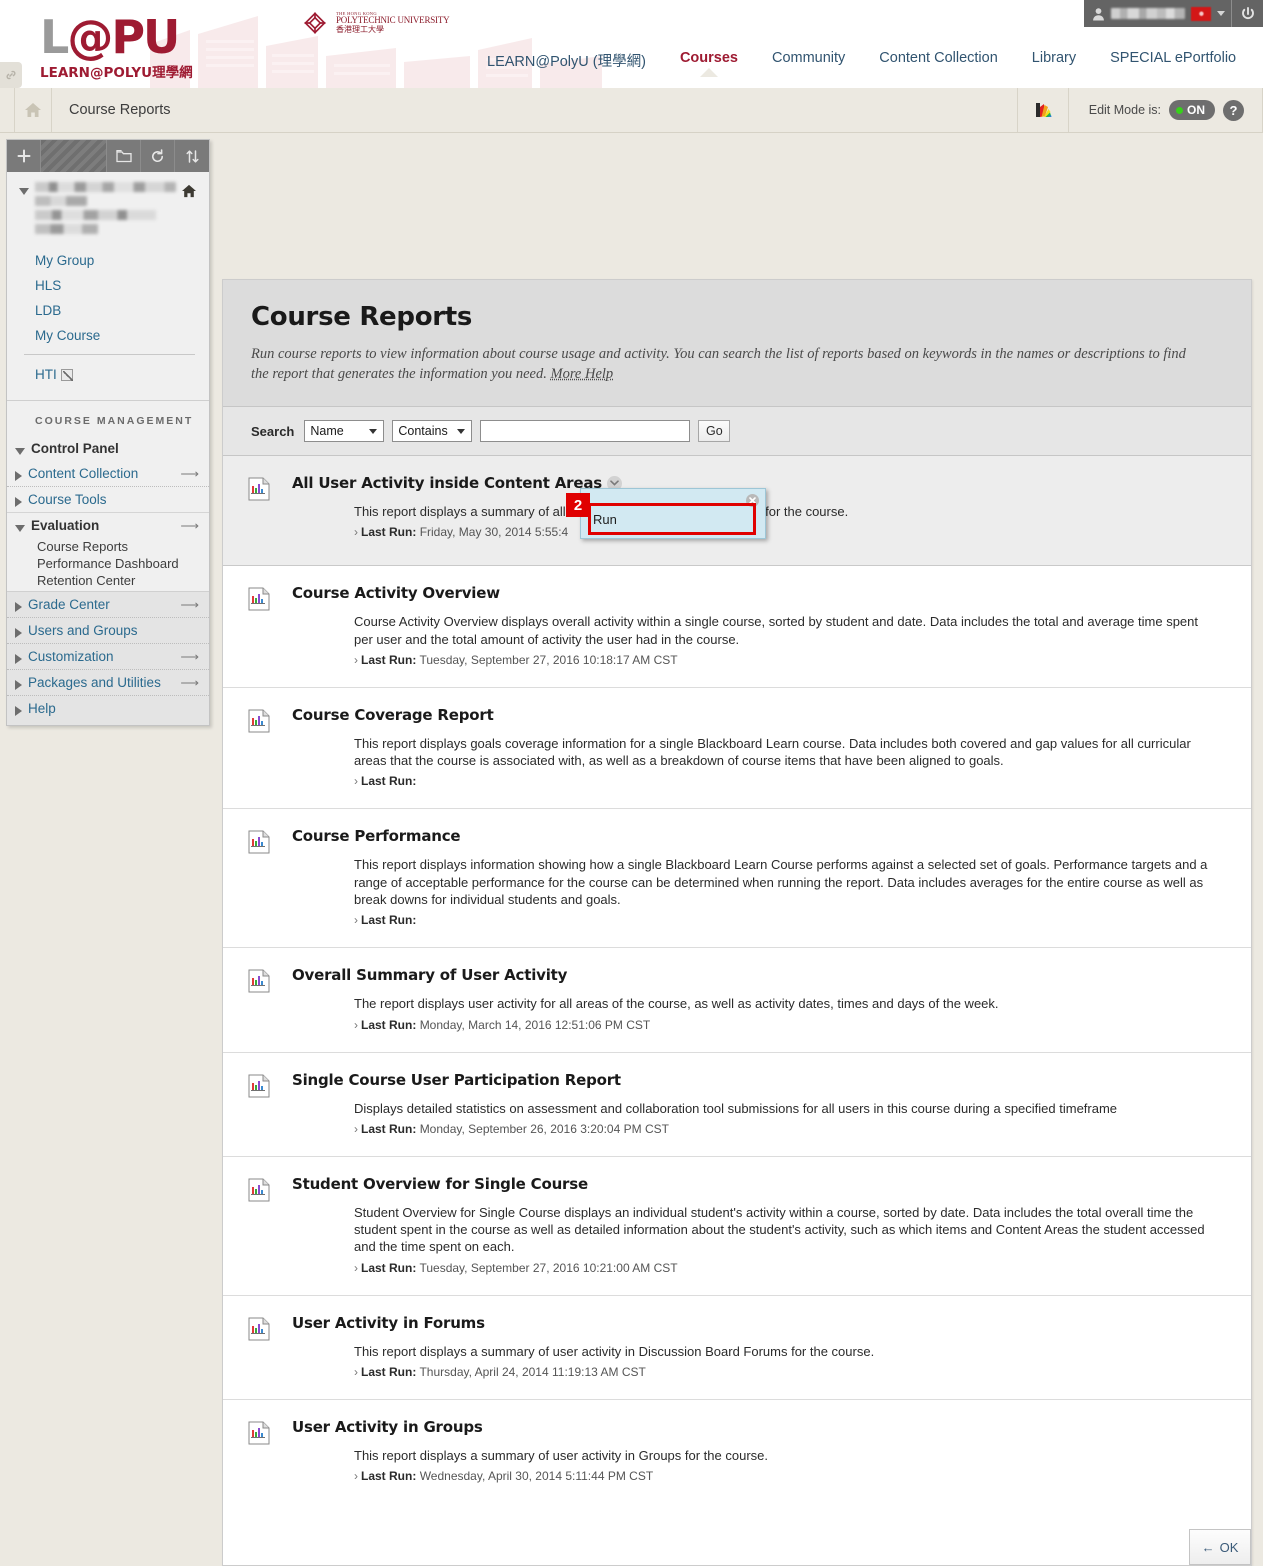 Image resolution: width=1263 pixels, height=1566 pixels. I want to click on sidebar-item-customization: Customization ⟶, so click(108, 656).